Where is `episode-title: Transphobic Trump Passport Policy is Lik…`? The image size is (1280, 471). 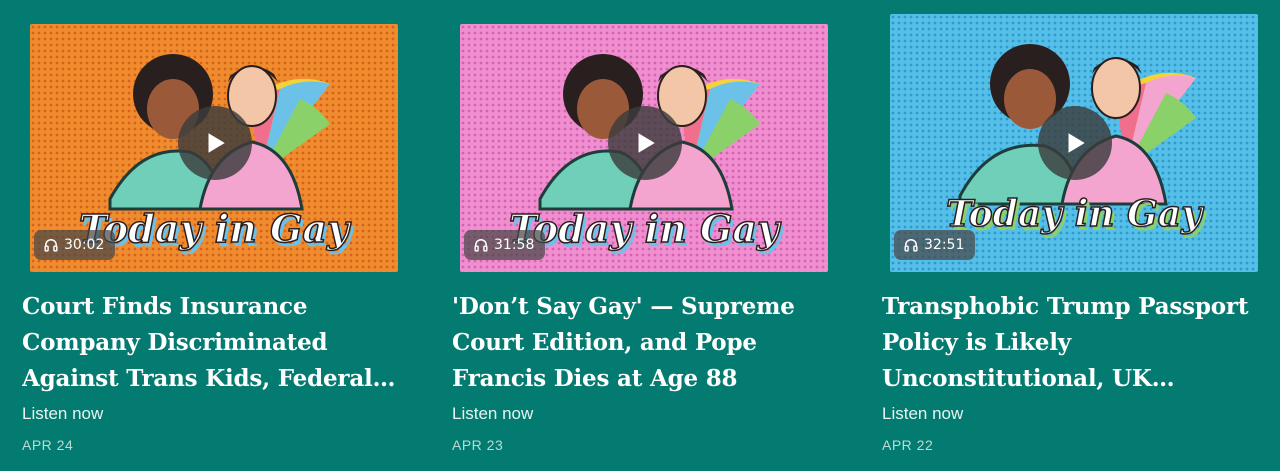
episode-title: Transphobic Trump Passport Policy is Lik… is located at coordinates (1074, 343).